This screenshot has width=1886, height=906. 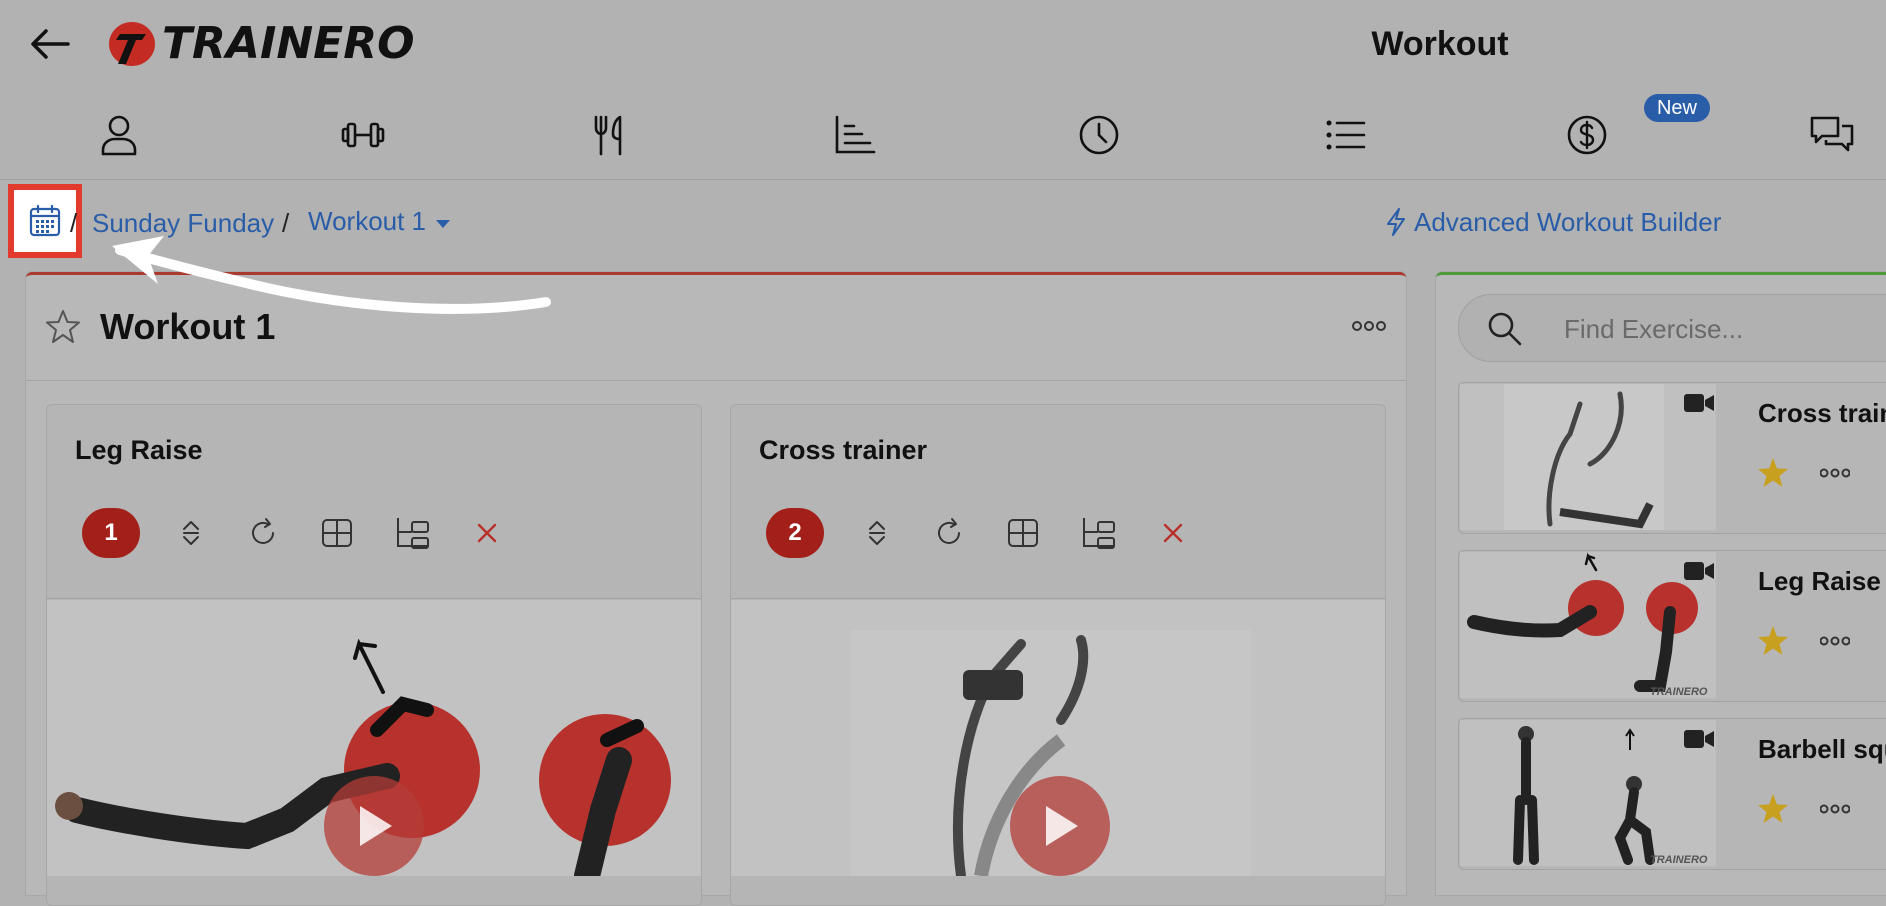 I want to click on exercise-number-badge: 1, so click(x=111, y=533).